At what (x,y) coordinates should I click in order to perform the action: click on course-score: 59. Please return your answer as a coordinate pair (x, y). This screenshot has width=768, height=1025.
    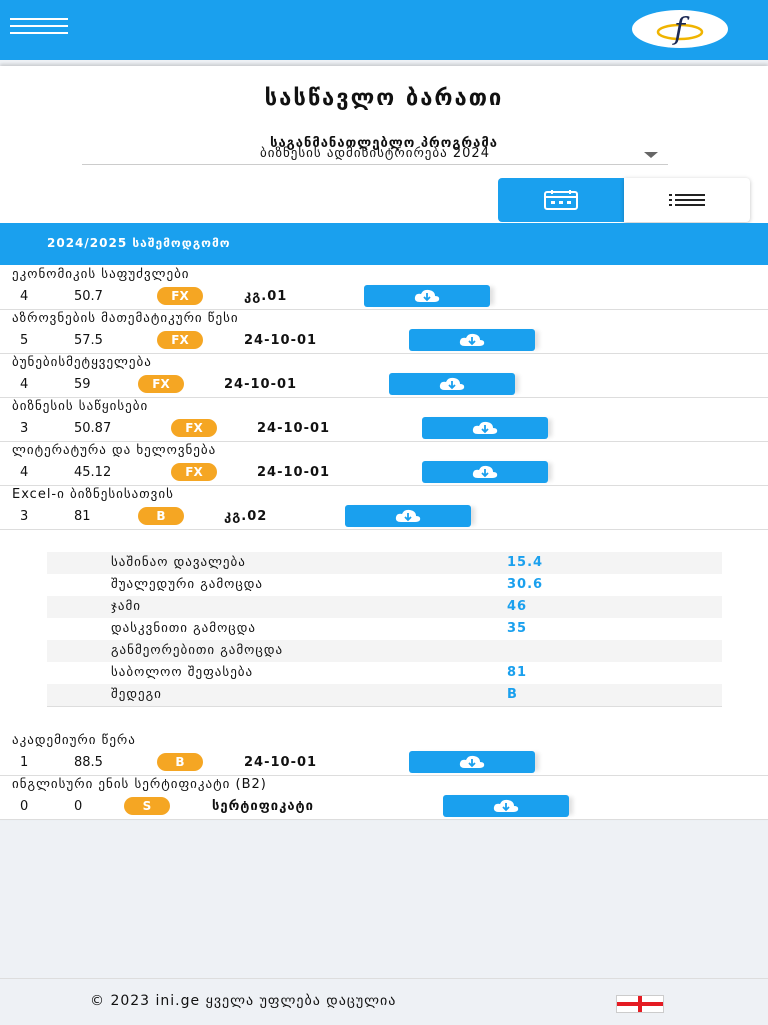
    Looking at the image, I should click on (82, 384).